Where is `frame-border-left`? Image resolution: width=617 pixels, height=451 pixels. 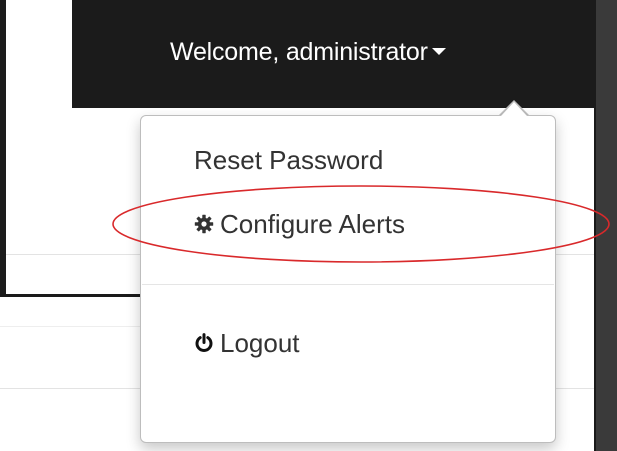
frame-border-left is located at coordinates (3, 148).